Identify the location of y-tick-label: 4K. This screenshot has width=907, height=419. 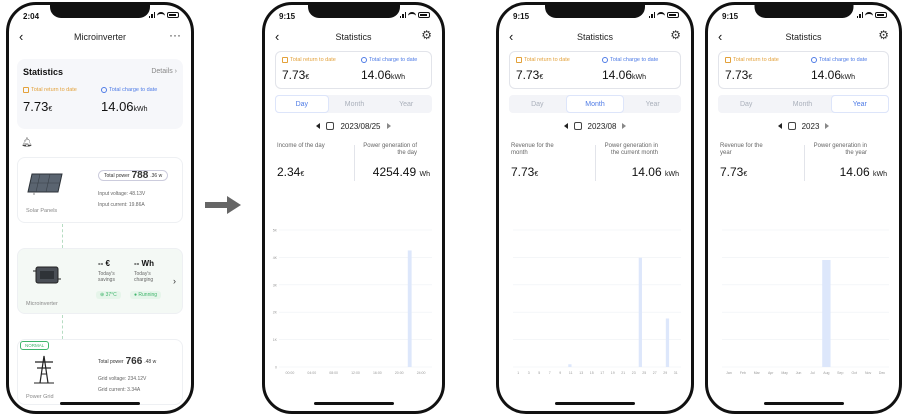
(275, 258).